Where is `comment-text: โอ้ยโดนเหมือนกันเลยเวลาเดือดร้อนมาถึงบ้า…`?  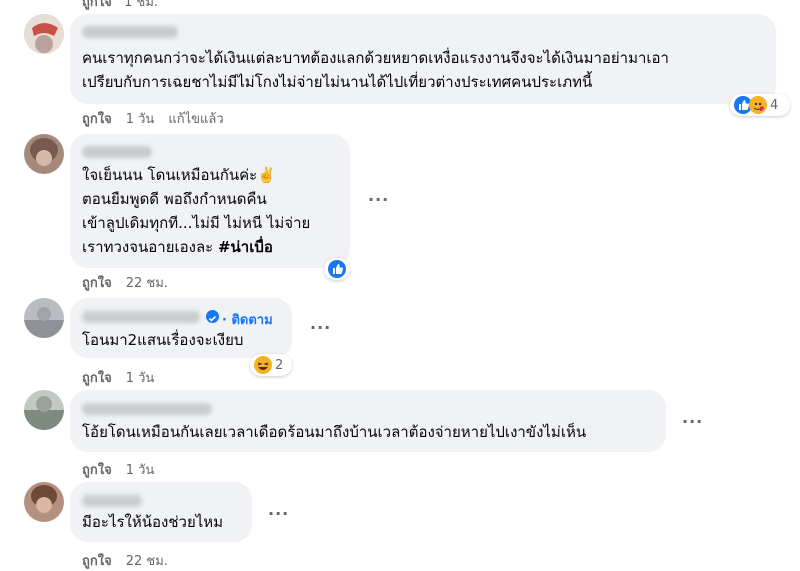 comment-text: โอ้ยโดนเหมือนกันเลยเวลาเดือดร้อนมาถึงบ้า… is located at coordinates (334, 432).